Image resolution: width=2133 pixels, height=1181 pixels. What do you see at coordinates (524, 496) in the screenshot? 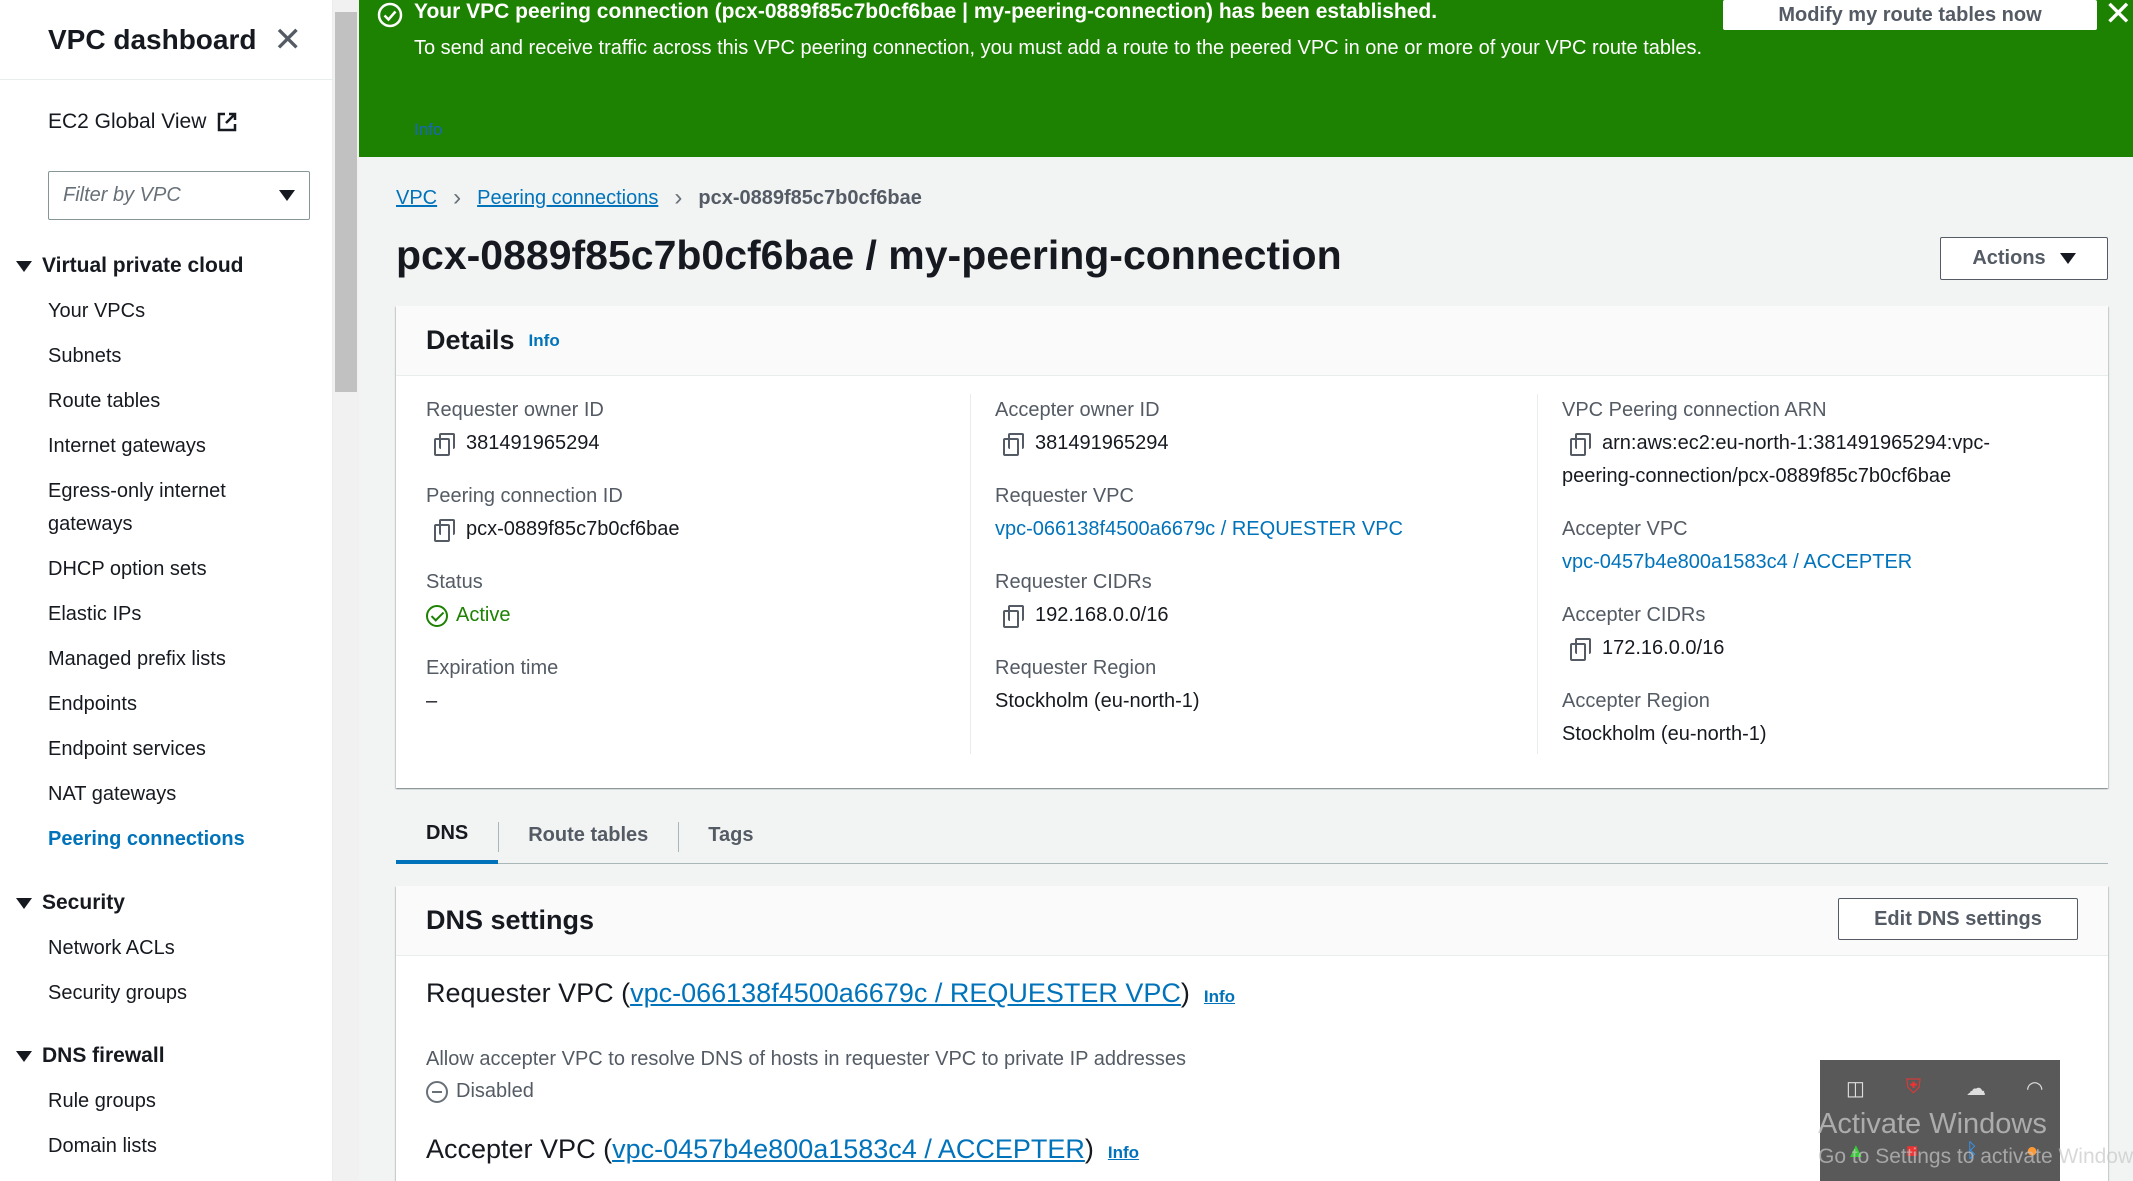
I see `peering-id-label: Peering connection ID` at bounding box center [524, 496].